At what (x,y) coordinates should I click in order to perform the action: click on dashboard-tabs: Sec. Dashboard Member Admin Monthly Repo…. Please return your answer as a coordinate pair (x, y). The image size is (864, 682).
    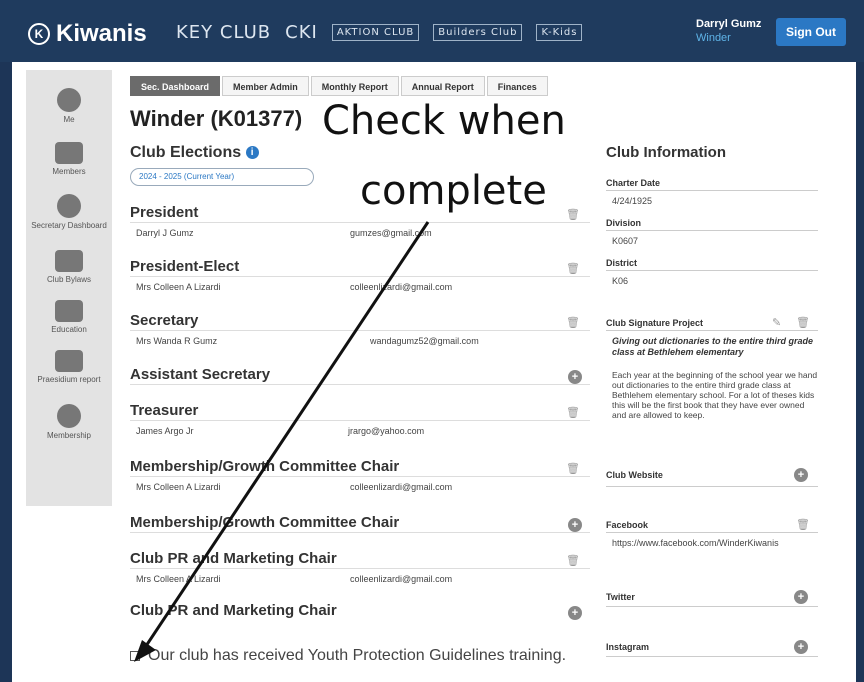
    Looking at the image, I should click on (340, 86).